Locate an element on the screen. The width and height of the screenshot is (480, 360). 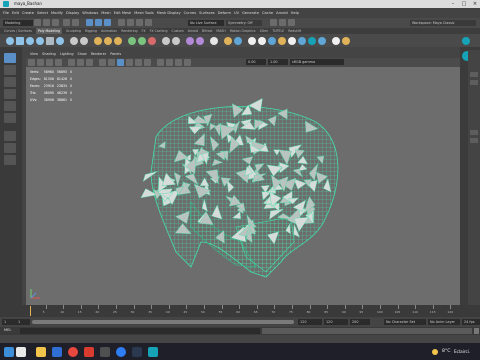
script-editor-icon is located at coordinates (476, 331).